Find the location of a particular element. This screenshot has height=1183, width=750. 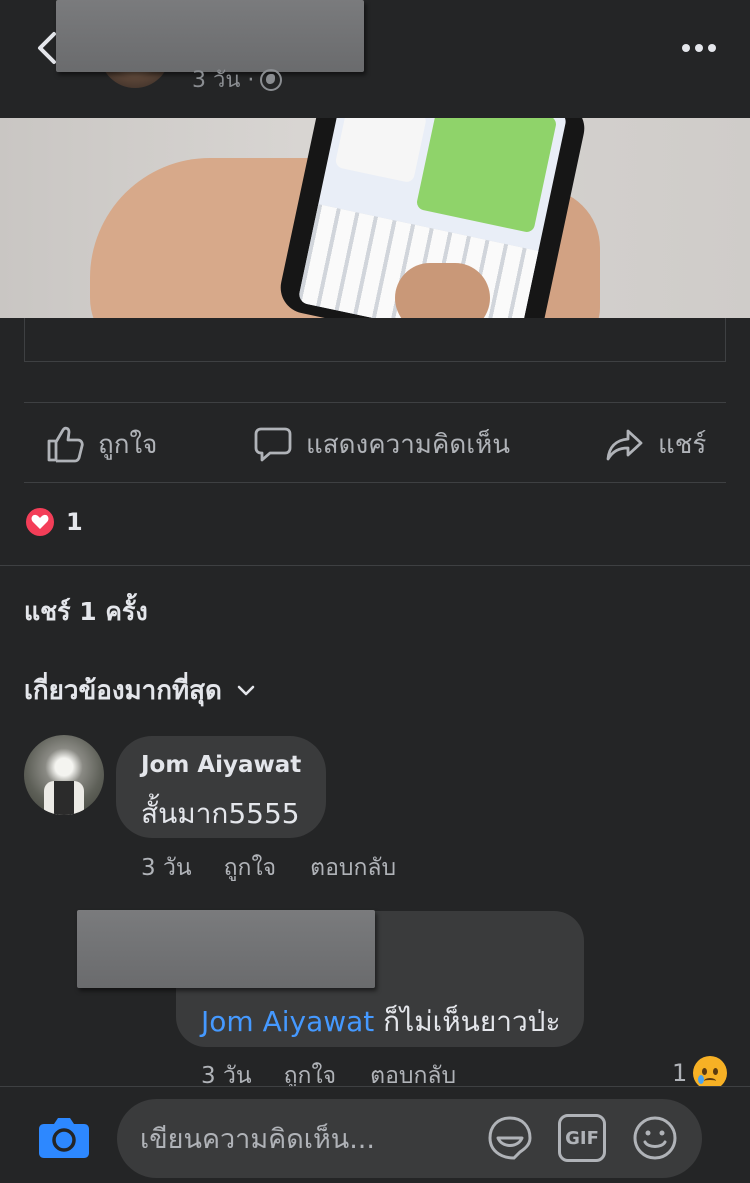

emoji-icon is located at coordinates (655, 1138).